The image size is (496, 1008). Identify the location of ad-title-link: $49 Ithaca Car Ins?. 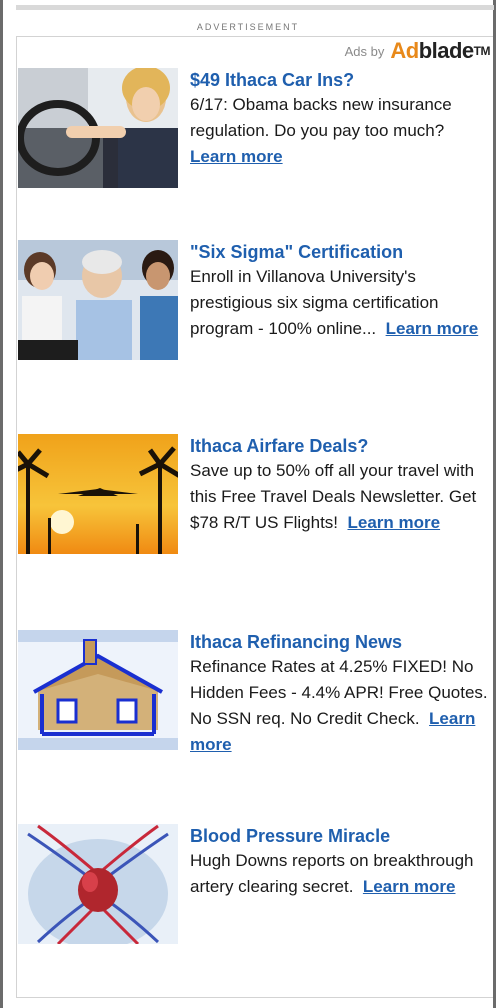
(340, 80).